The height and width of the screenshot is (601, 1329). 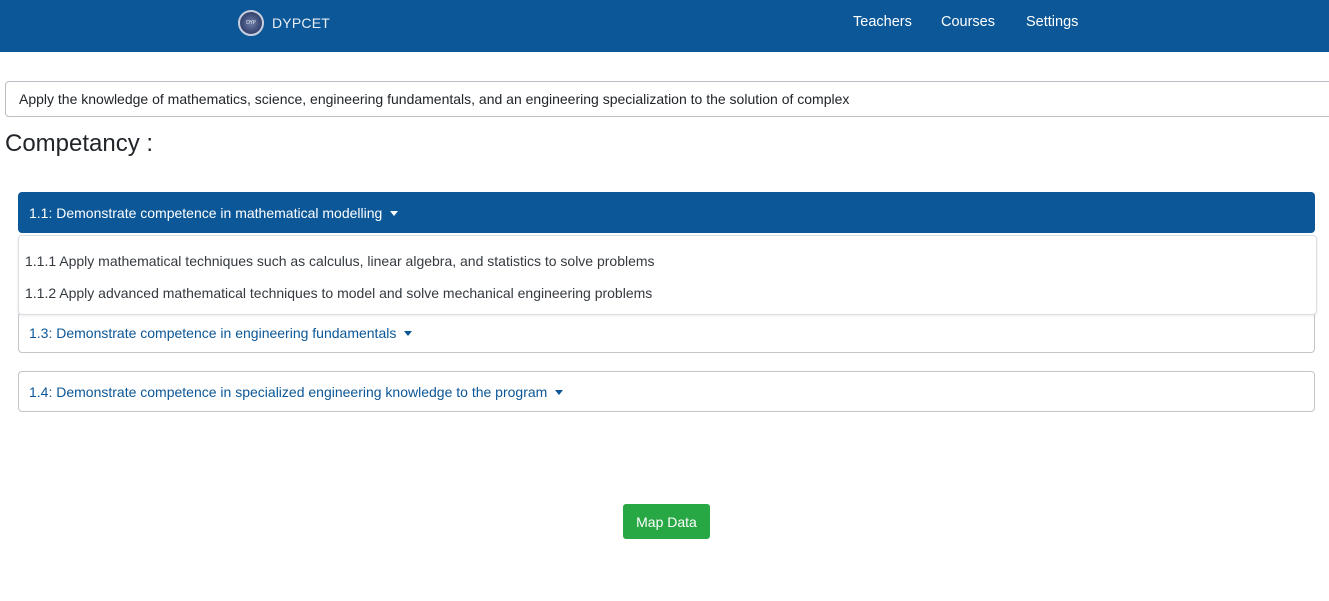 I want to click on top-navbar: DYP DYPCET Teachers Courses Settings, so click(x=664, y=26).